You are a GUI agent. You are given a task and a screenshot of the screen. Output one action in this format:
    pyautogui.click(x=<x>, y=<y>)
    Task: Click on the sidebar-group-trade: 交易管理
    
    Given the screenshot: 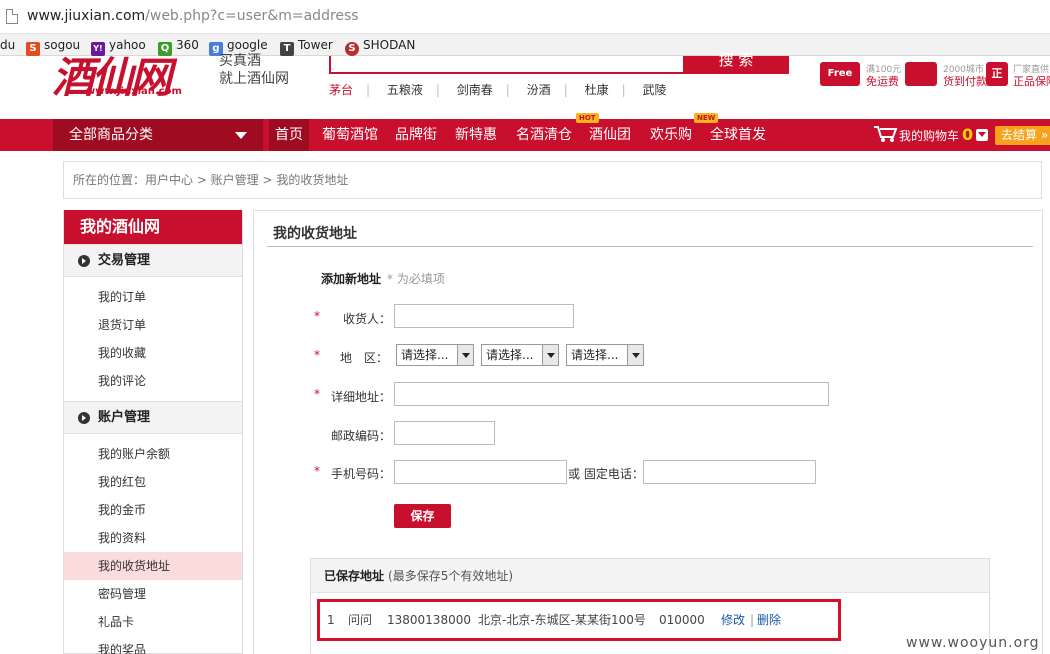 What is the action you would take?
    pyautogui.click(x=153, y=260)
    